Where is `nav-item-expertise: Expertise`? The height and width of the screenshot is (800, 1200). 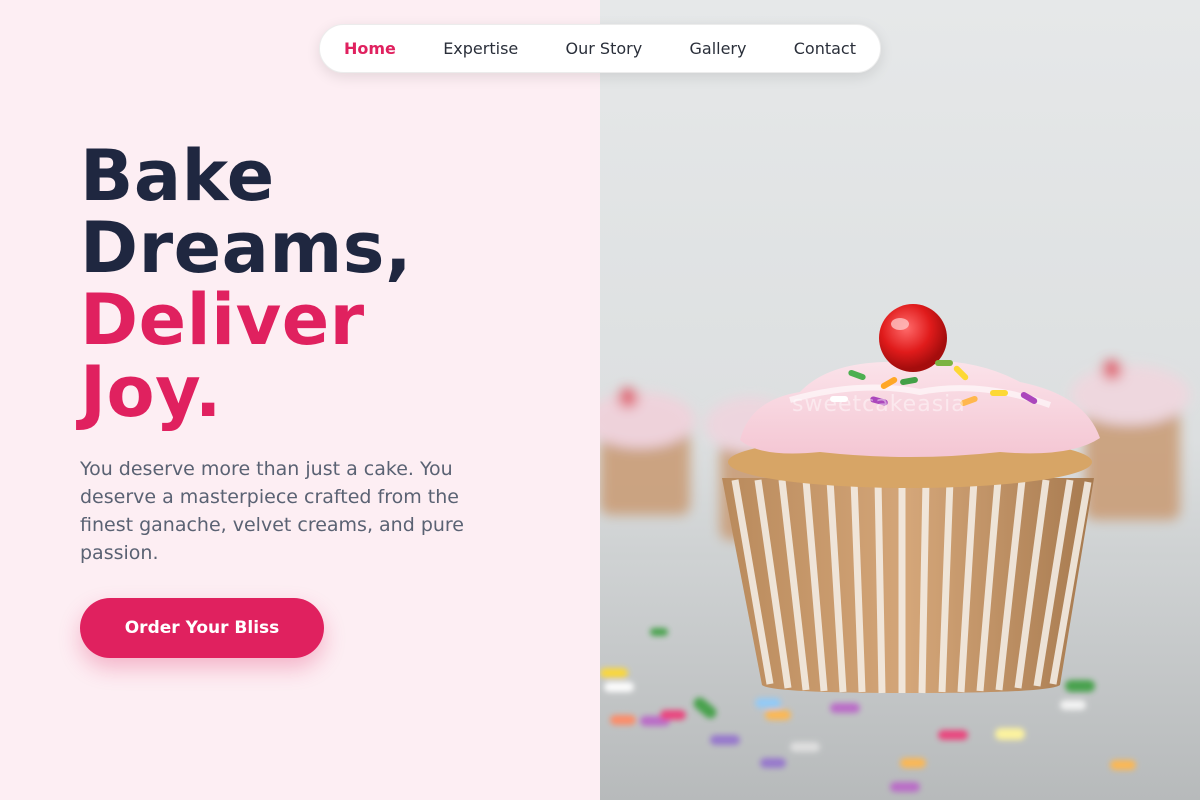 nav-item-expertise: Expertise is located at coordinates (480, 48).